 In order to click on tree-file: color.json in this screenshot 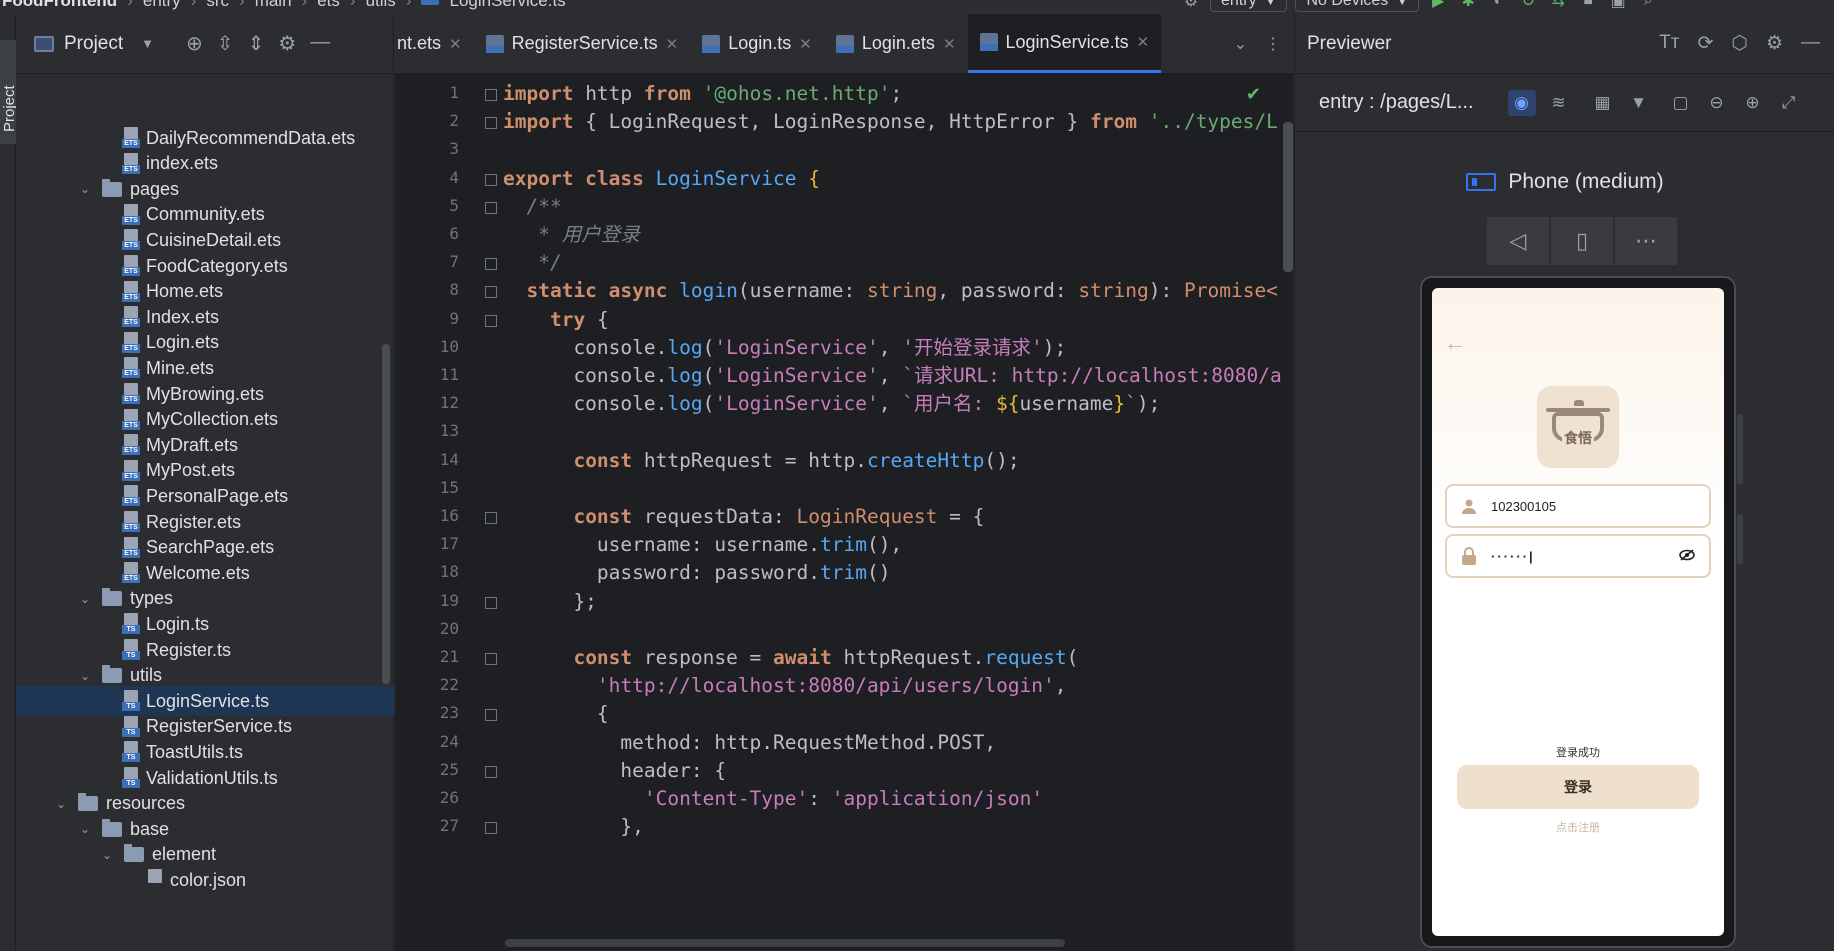, I will do `click(205, 880)`.